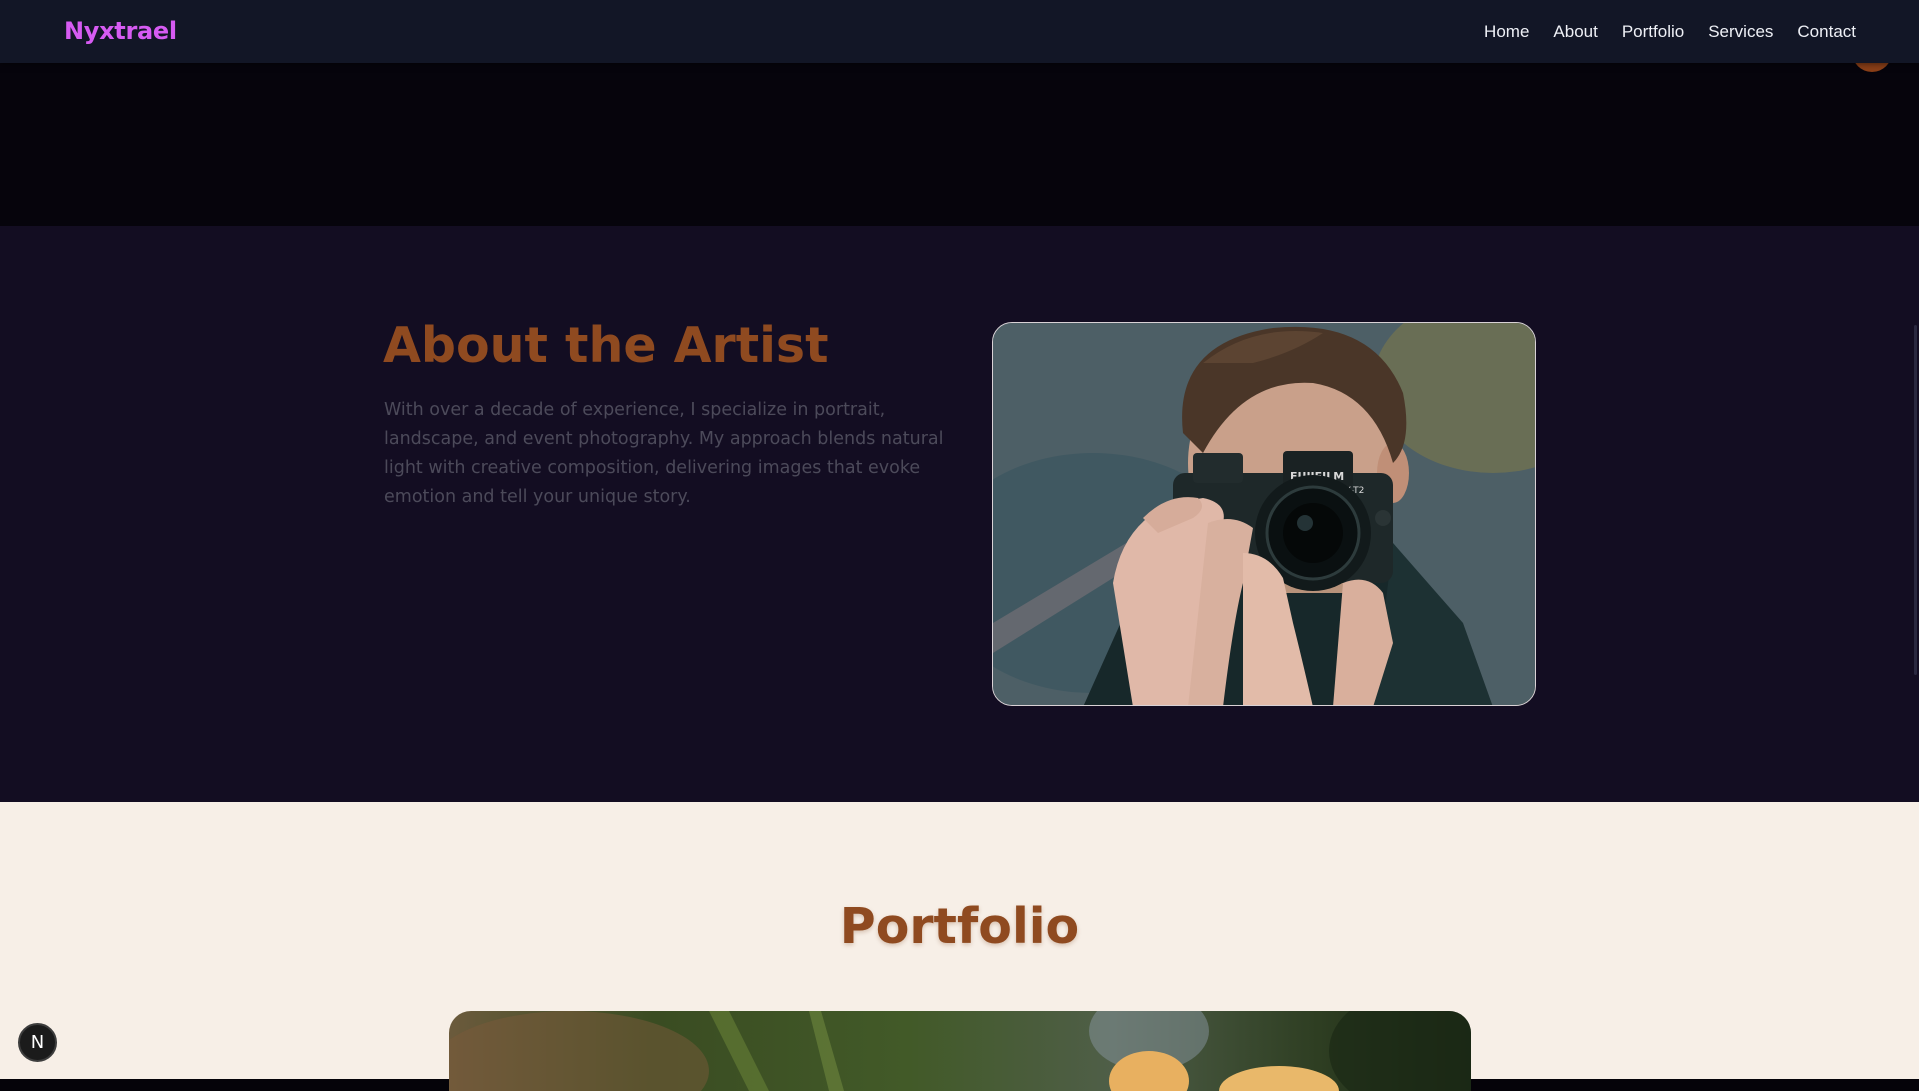 This screenshot has width=1919, height=1091. I want to click on about-title: About the Artist, so click(606, 345).